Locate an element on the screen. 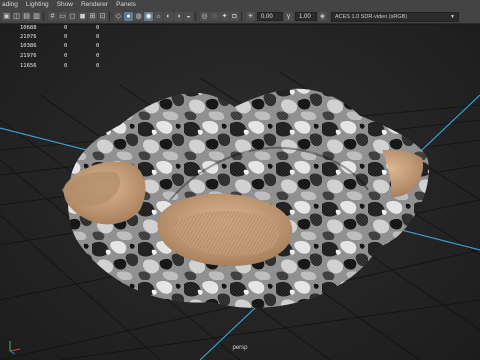 This screenshot has width=480, height=360. xray-icon: ◌ is located at coordinates (214, 16).